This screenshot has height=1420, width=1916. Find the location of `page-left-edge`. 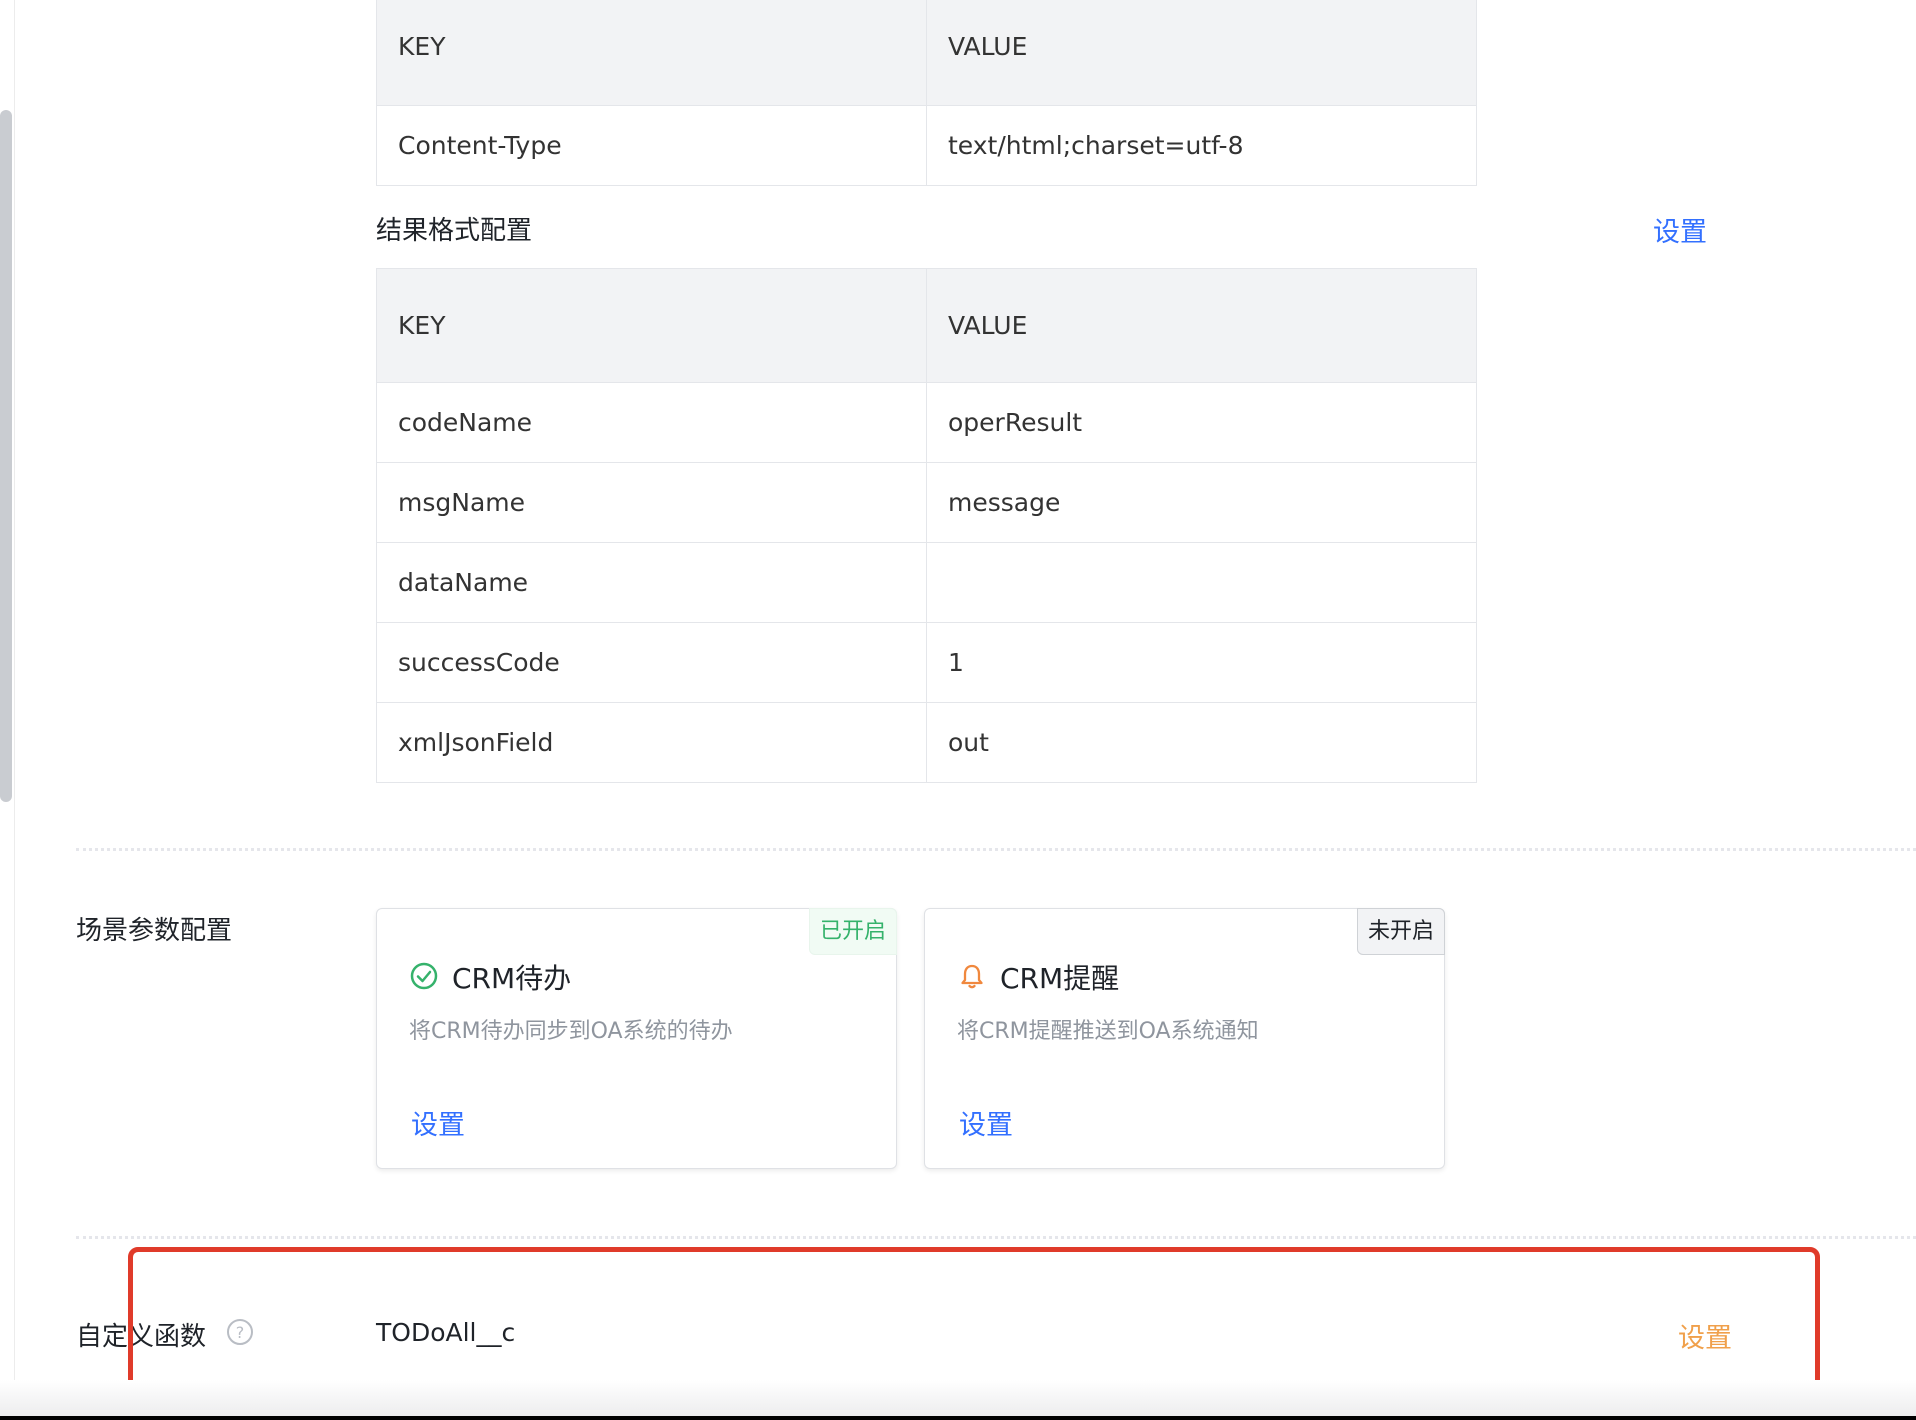

page-left-edge is located at coordinates (14, 710).